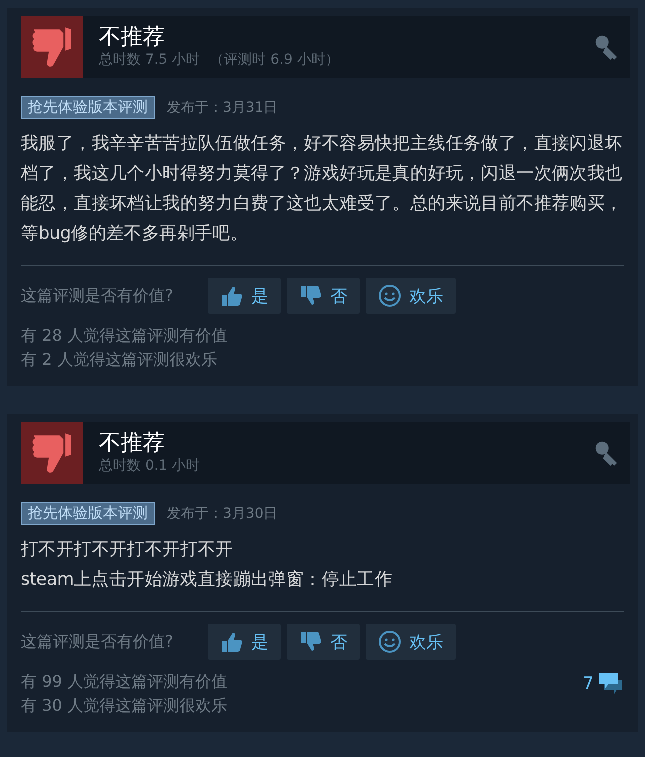 The image size is (645, 757). What do you see at coordinates (222, 513) in the screenshot?
I see `posted-date: 发布于：3月30日` at bounding box center [222, 513].